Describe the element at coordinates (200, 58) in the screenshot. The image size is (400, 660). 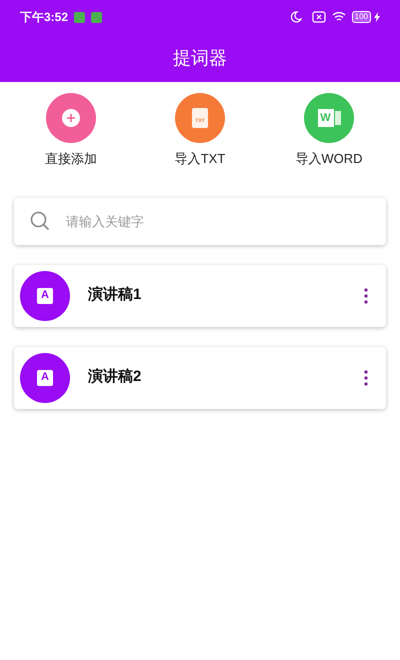
I see `app-title: 提词器` at that location.